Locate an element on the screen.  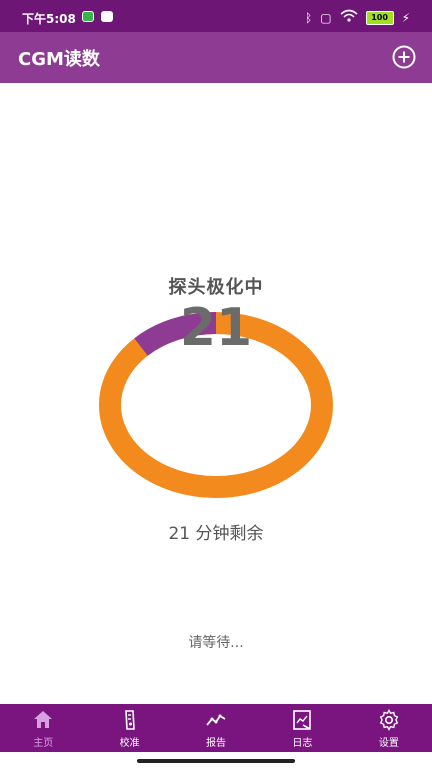
status-icons: ᛒ ▢ 100 ⚡ is located at coordinates (357, 17).